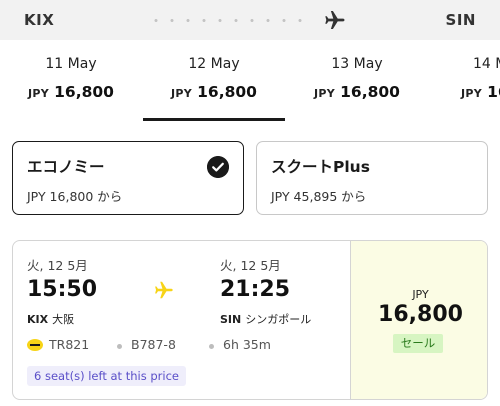 The image size is (500, 406). What do you see at coordinates (182, 346) in the screenshot?
I see `flight-meta: TR821 B787-8 6h 35m` at bounding box center [182, 346].